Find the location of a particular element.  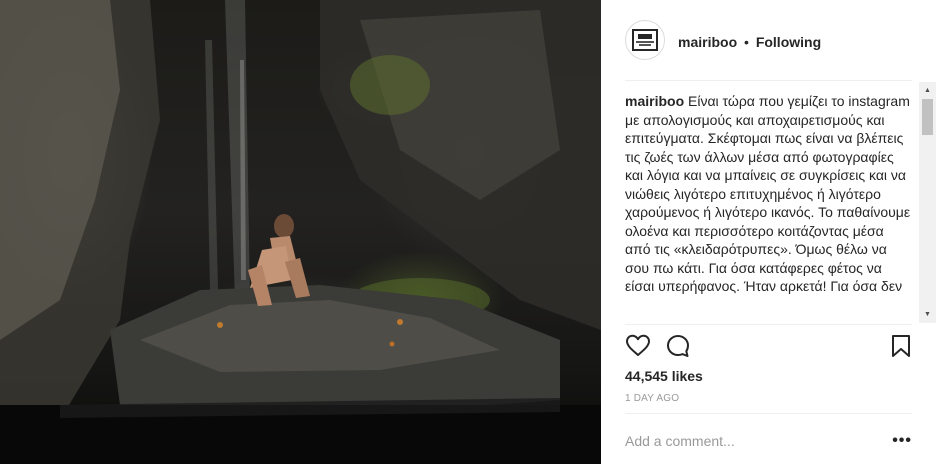

post-date: 1 DAY AGO is located at coordinates (652, 398).